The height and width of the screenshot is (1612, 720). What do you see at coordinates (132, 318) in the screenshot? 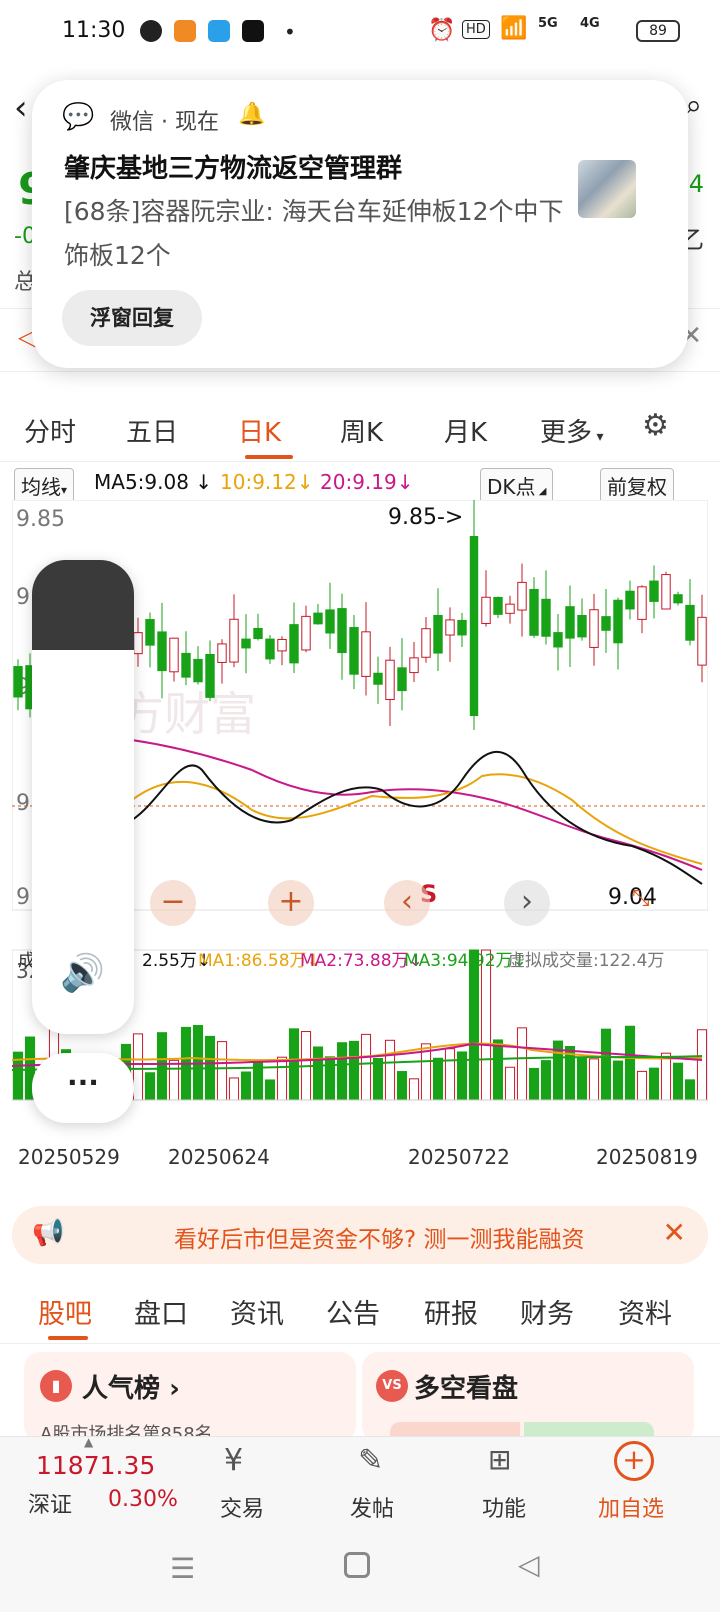
I see `reply-button: 浮窗回复` at bounding box center [132, 318].